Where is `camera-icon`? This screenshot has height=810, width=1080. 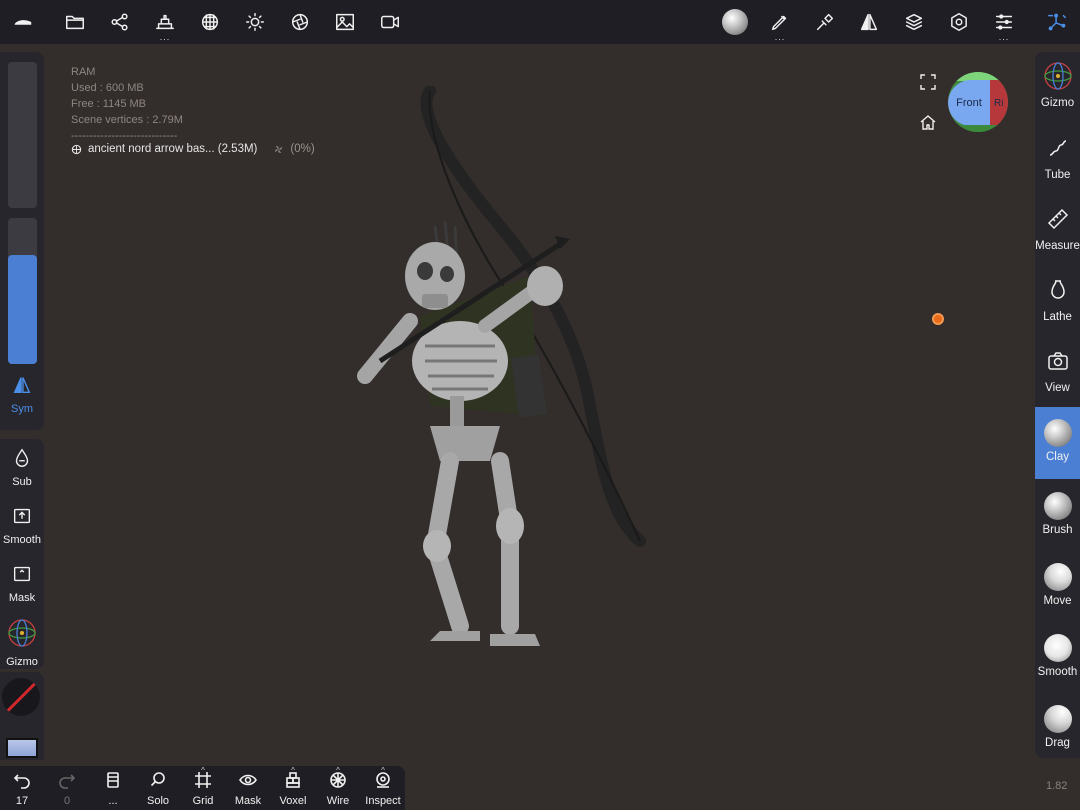
camera-icon is located at coordinates (1057, 361).